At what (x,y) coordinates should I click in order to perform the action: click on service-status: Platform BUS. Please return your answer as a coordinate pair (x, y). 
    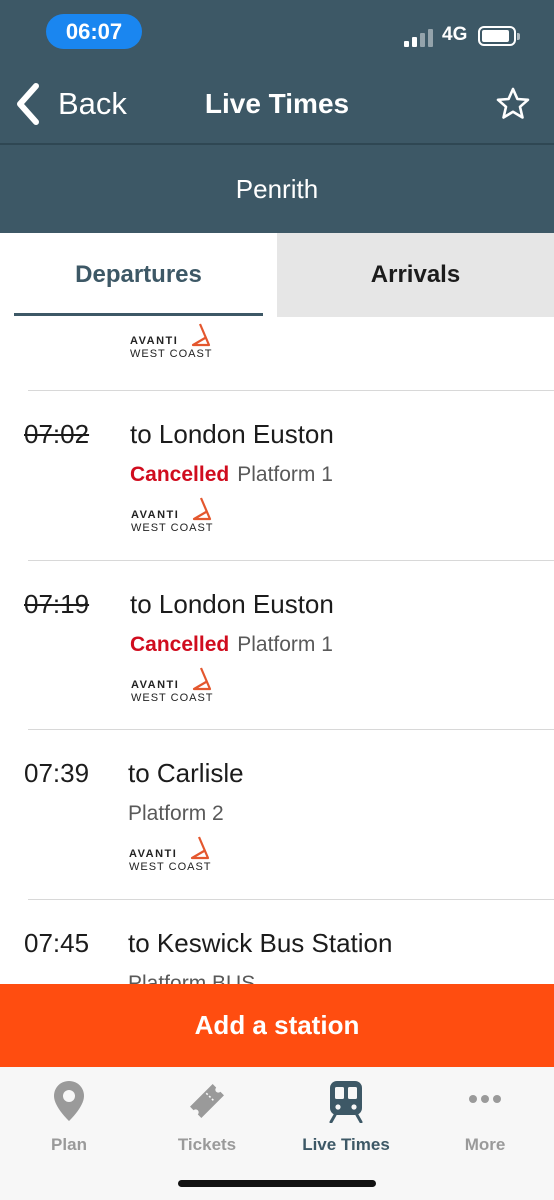
    Looking at the image, I should click on (191, 978).